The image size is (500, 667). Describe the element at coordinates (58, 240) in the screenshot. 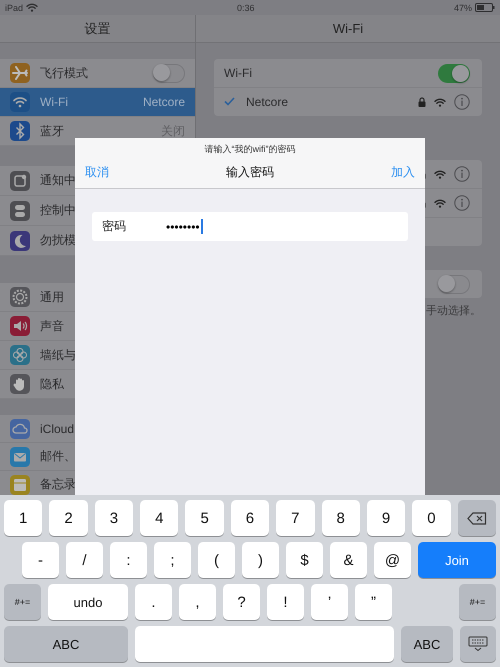

I see `item-label: 勿扰模` at that location.